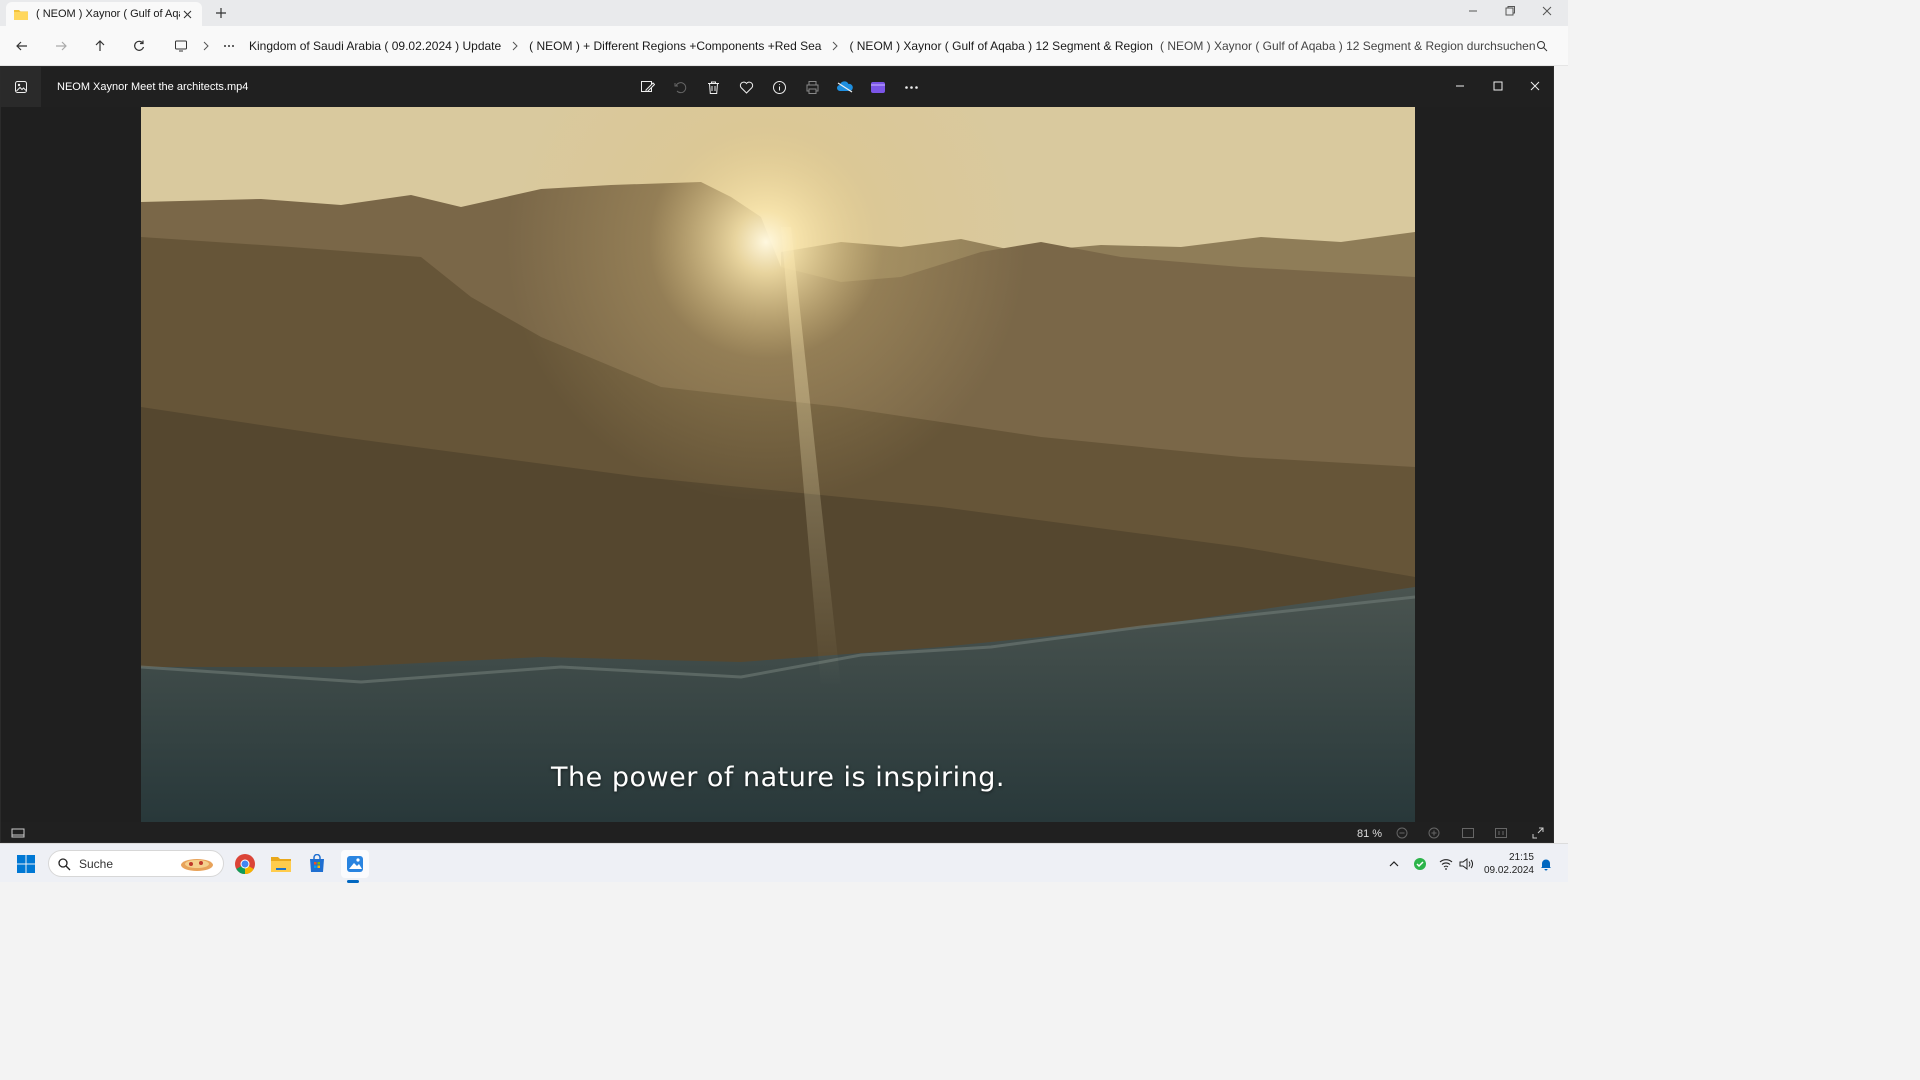 The image size is (1920, 1080). I want to click on fullscreen-icon, so click(1538, 833).